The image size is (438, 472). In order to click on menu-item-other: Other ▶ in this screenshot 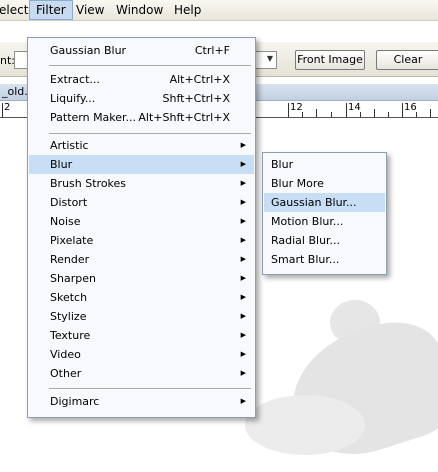, I will do `click(141, 373)`.